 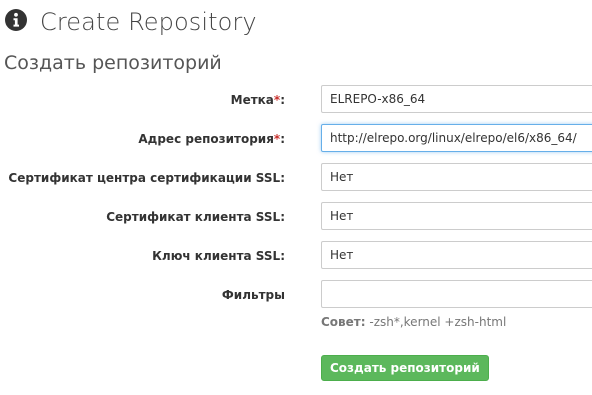 What do you see at coordinates (456, 255) in the screenshot?
I see `ssl-client-key-select: Нет` at bounding box center [456, 255].